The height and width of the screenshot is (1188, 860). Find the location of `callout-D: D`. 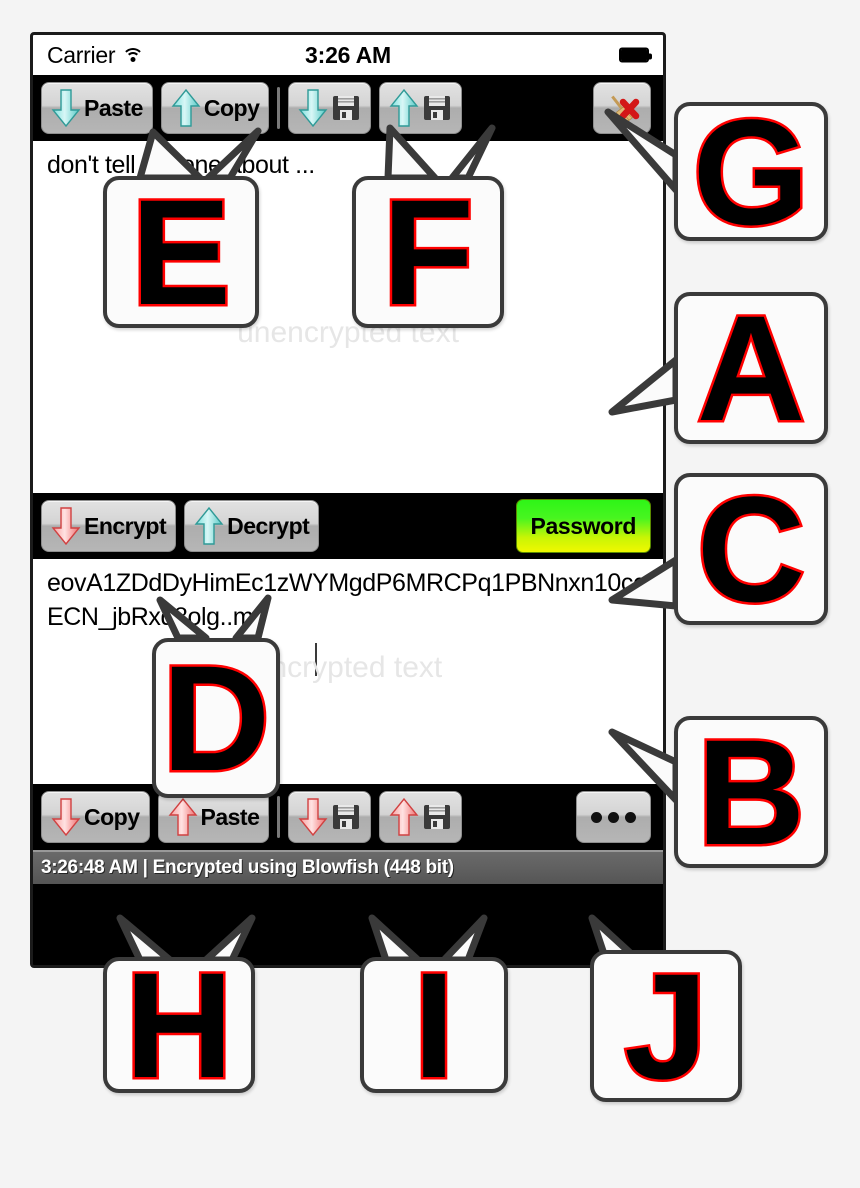

callout-D: D is located at coordinates (216, 718).